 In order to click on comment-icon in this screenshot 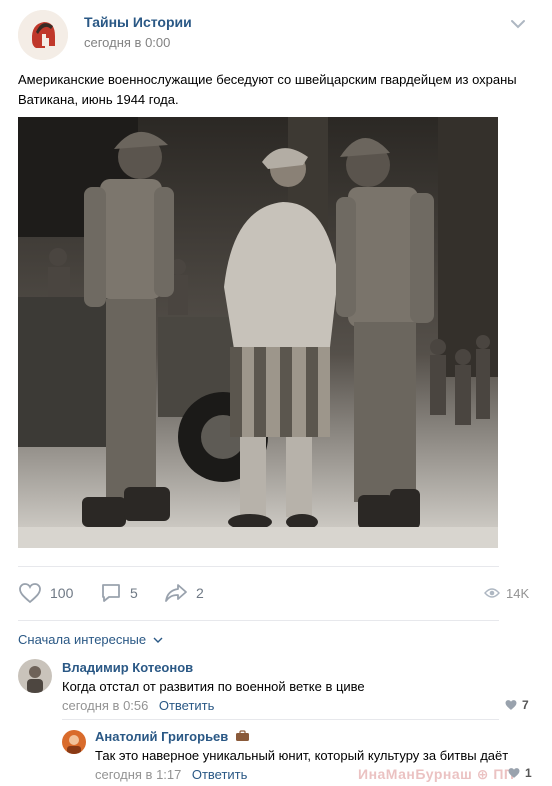, I will do `click(111, 593)`.